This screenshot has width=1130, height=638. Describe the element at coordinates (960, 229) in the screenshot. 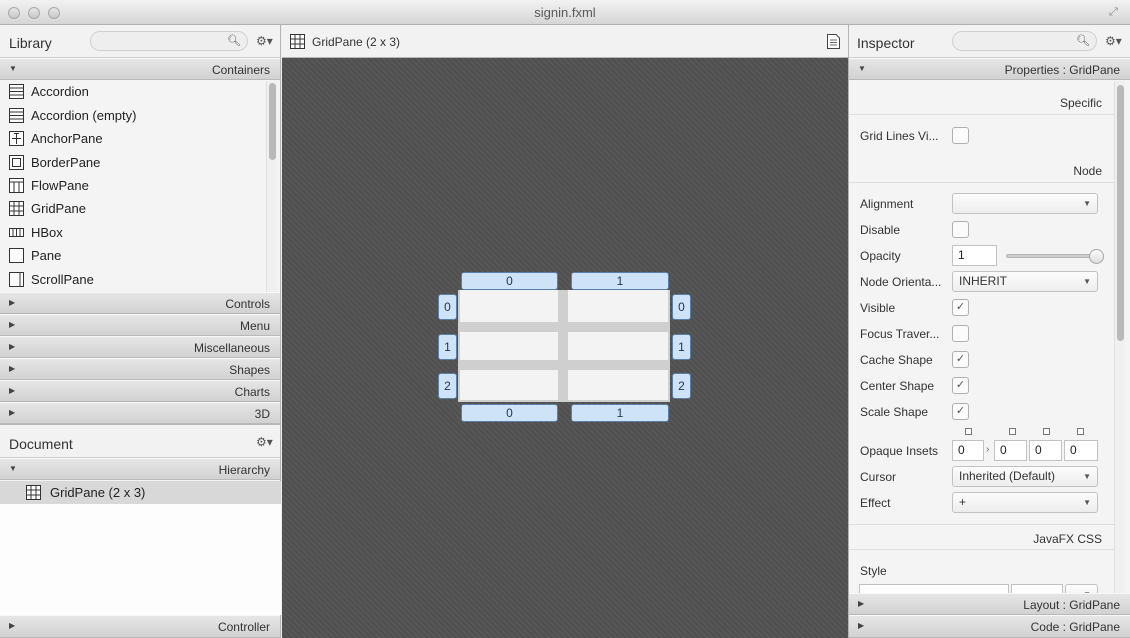

I see `disable-checkbox` at that location.